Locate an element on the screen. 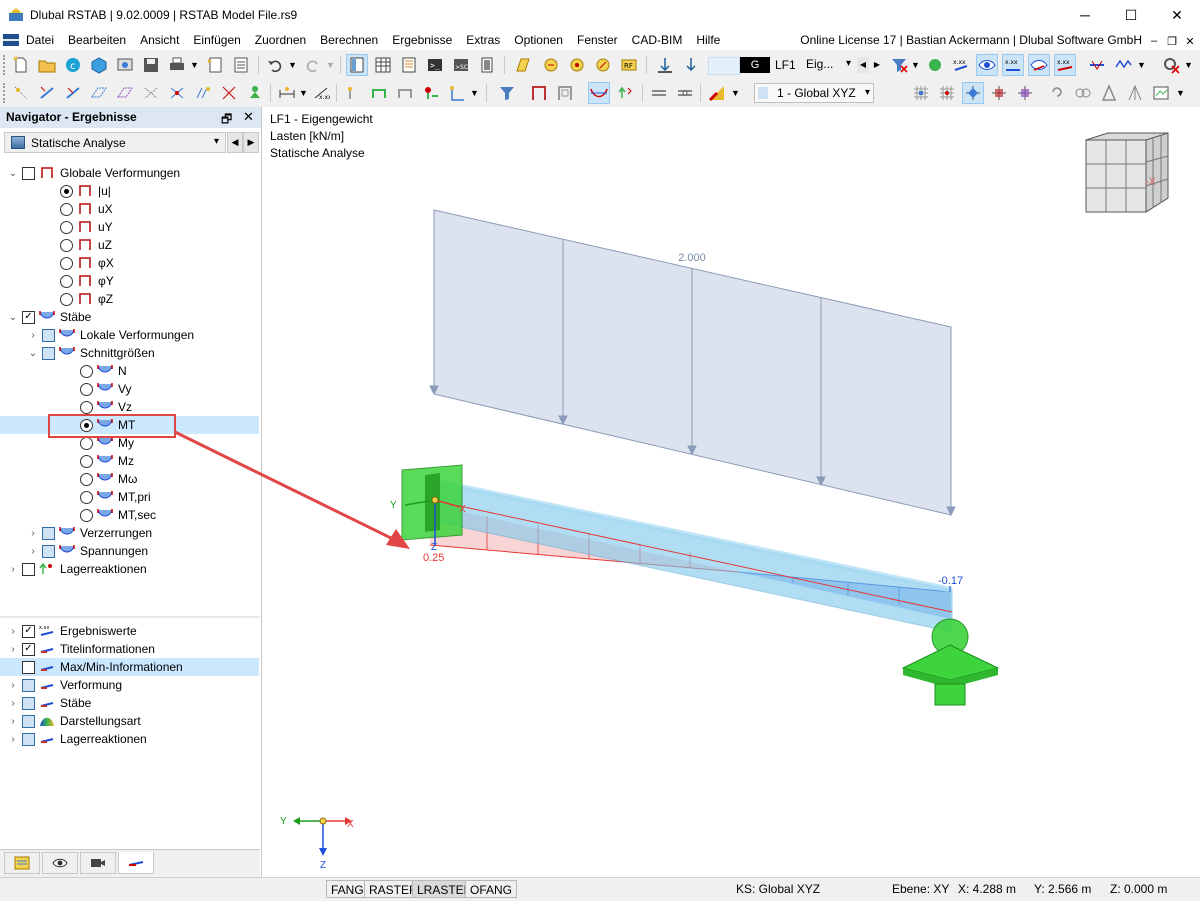  tree-item-uy: uY is located at coordinates (70, 227).